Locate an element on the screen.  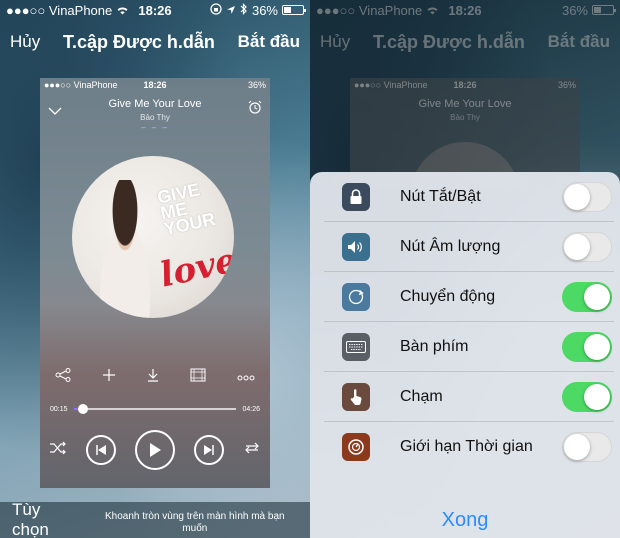
location-icon is located at coordinates (231, 10).